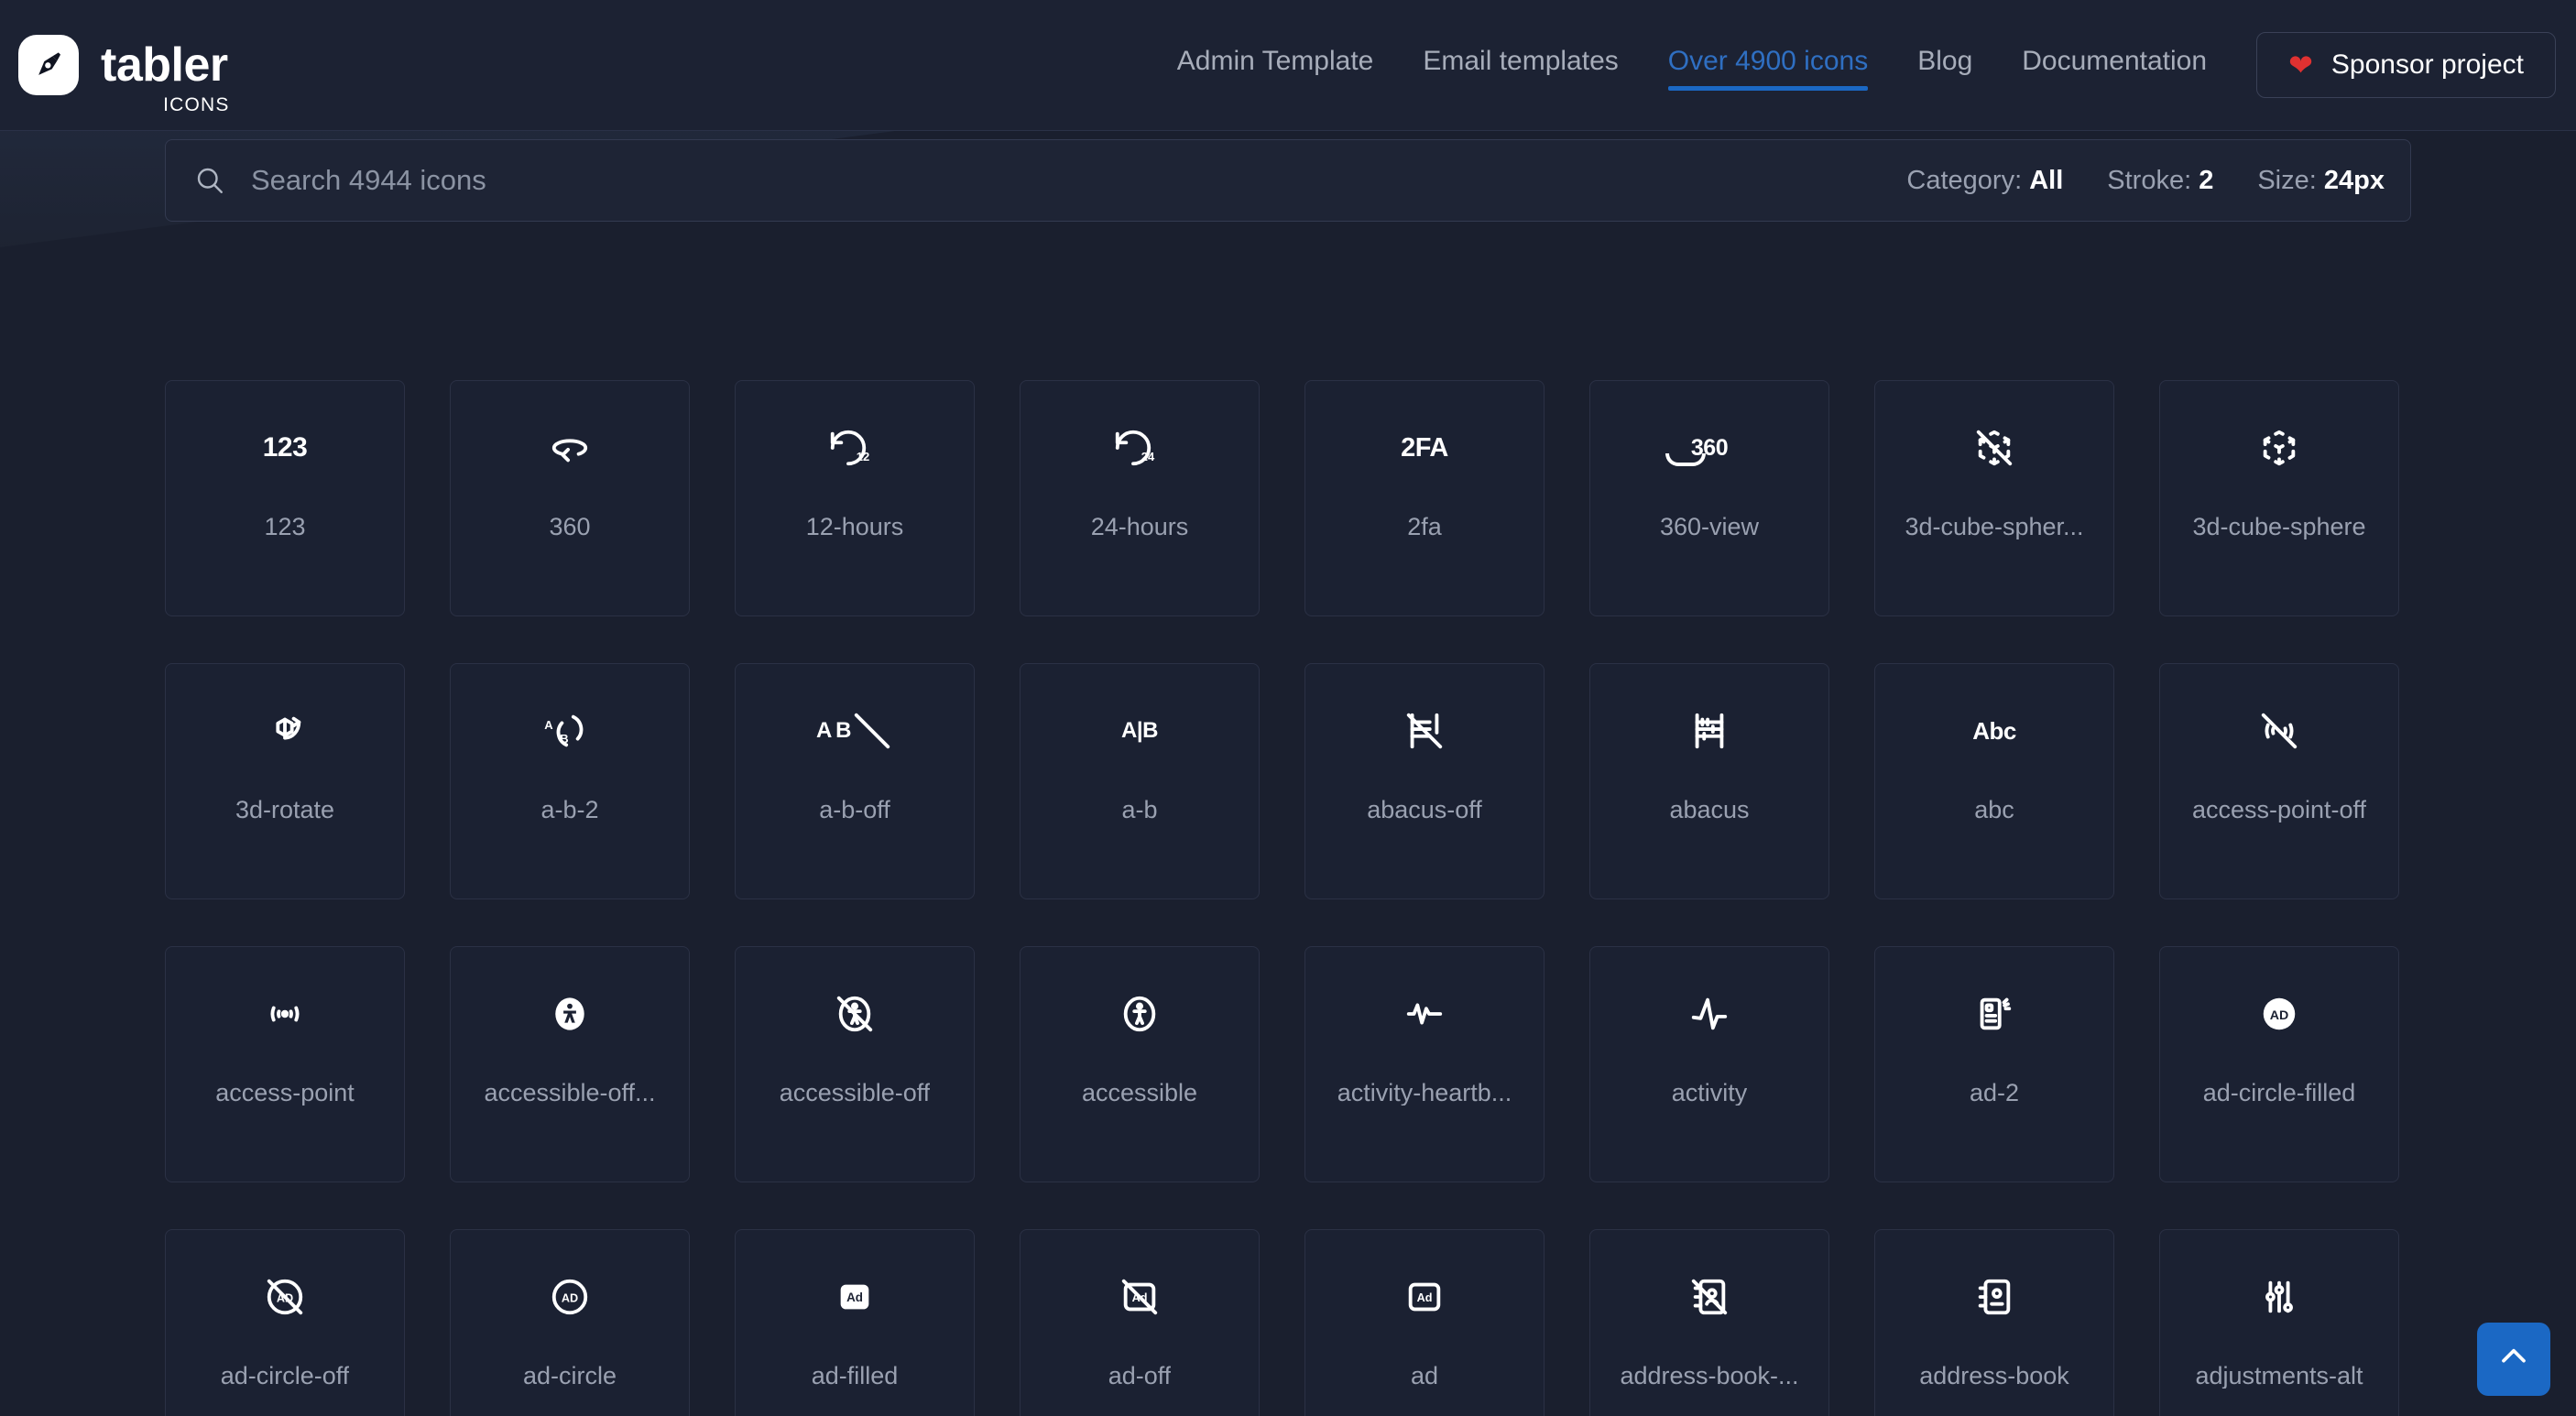 The width and height of the screenshot is (2576, 1416). I want to click on ad-circle-off-icon: AD, so click(285, 1297).